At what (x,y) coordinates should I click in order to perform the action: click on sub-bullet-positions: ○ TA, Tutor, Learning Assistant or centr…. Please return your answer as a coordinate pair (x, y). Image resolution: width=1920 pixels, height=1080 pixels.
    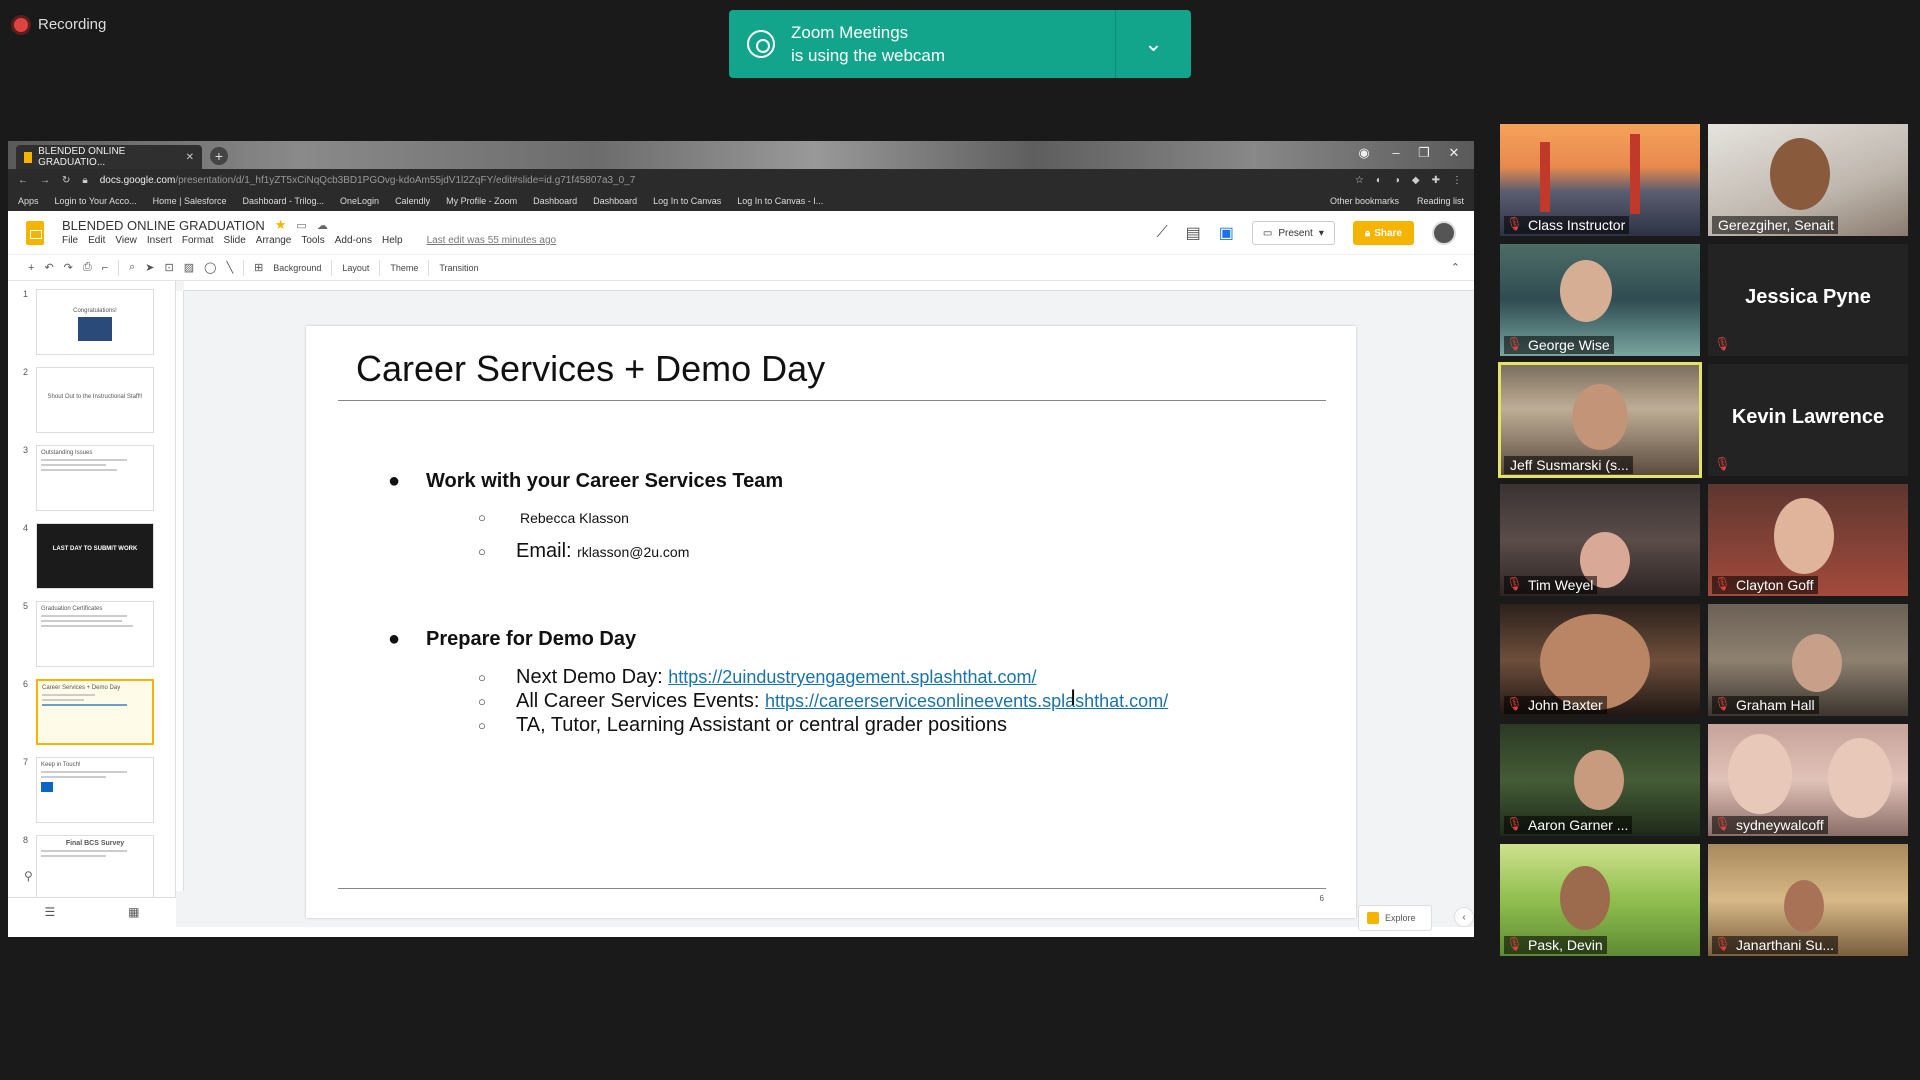
    Looking at the image, I should click on (742, 725).